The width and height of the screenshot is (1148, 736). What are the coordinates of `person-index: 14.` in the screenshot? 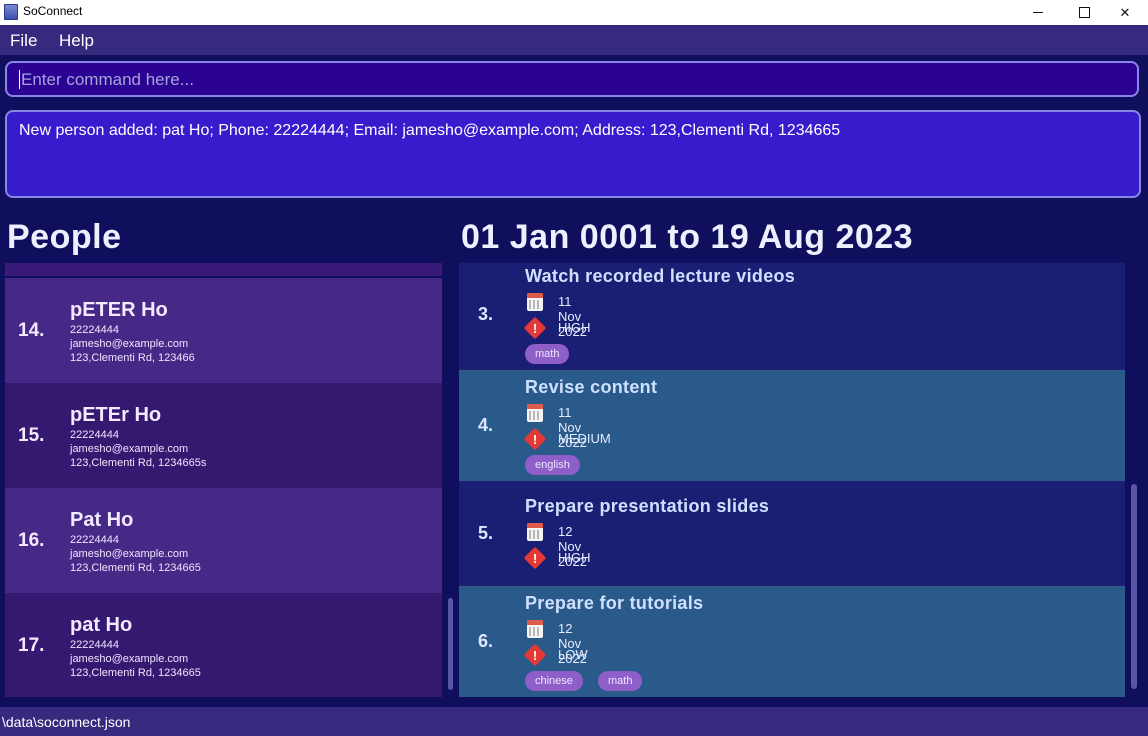 It's located at (31, 330).